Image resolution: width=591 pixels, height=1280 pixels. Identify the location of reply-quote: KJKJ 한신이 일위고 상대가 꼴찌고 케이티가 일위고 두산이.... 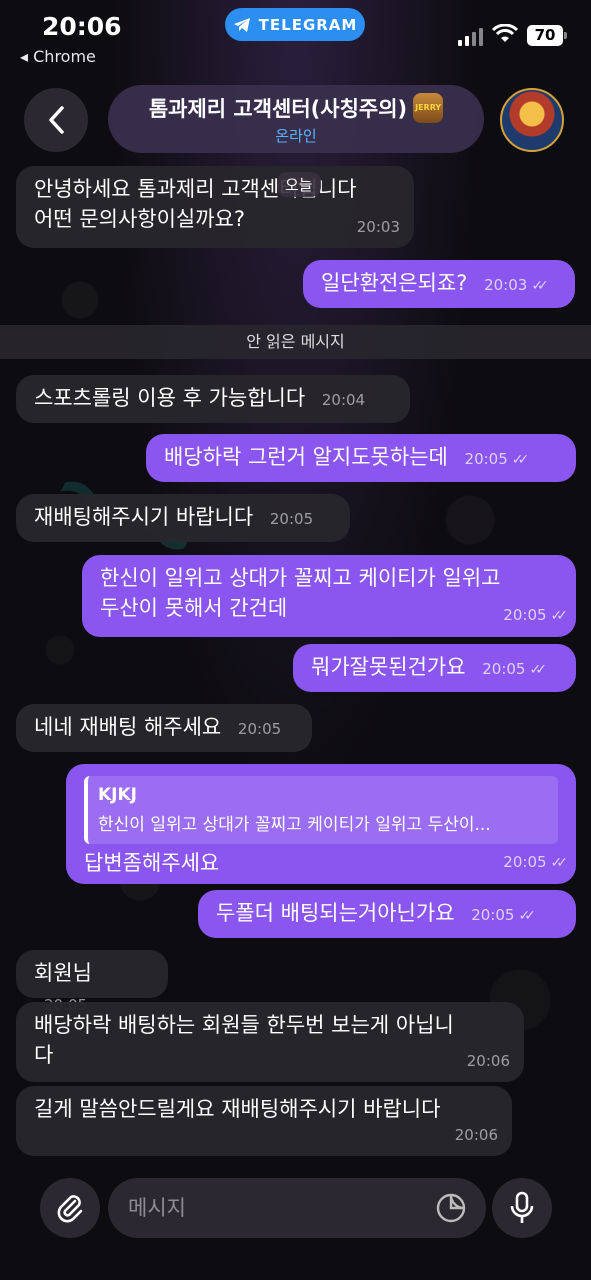
(321, 810).